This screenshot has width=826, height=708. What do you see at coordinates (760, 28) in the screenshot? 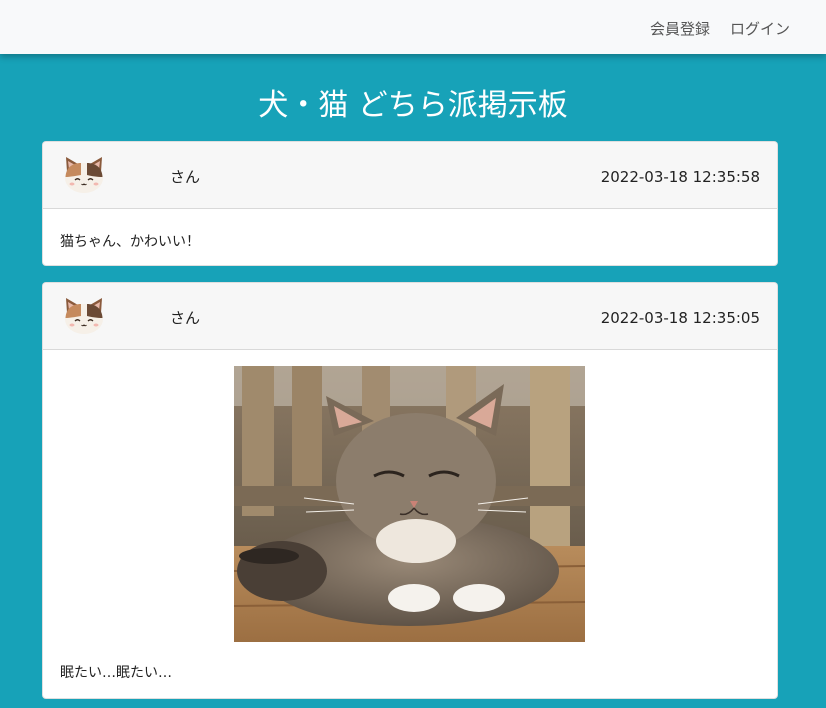
I see `login-link: ログイン` at bounding box center [760, 28].